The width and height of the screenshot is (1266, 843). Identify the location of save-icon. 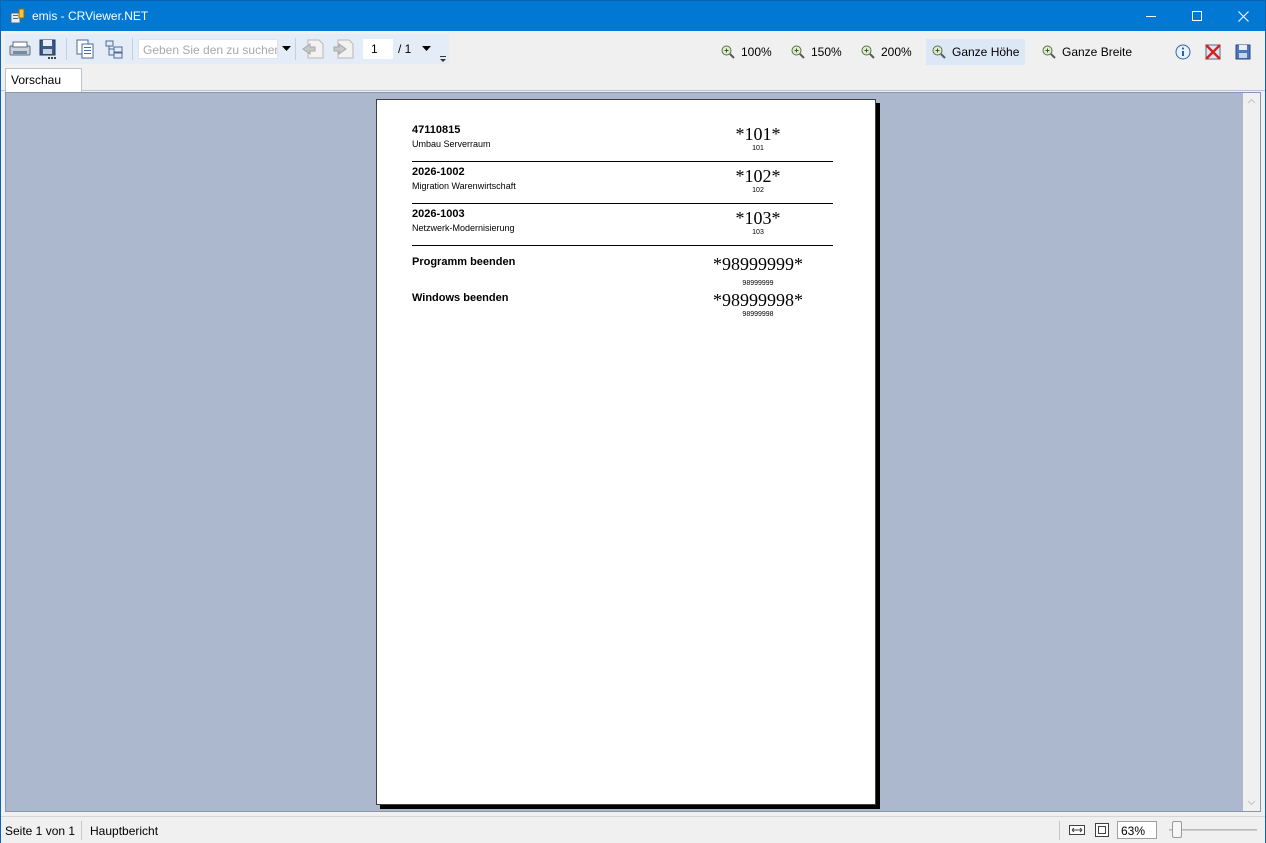
(1243, 52).